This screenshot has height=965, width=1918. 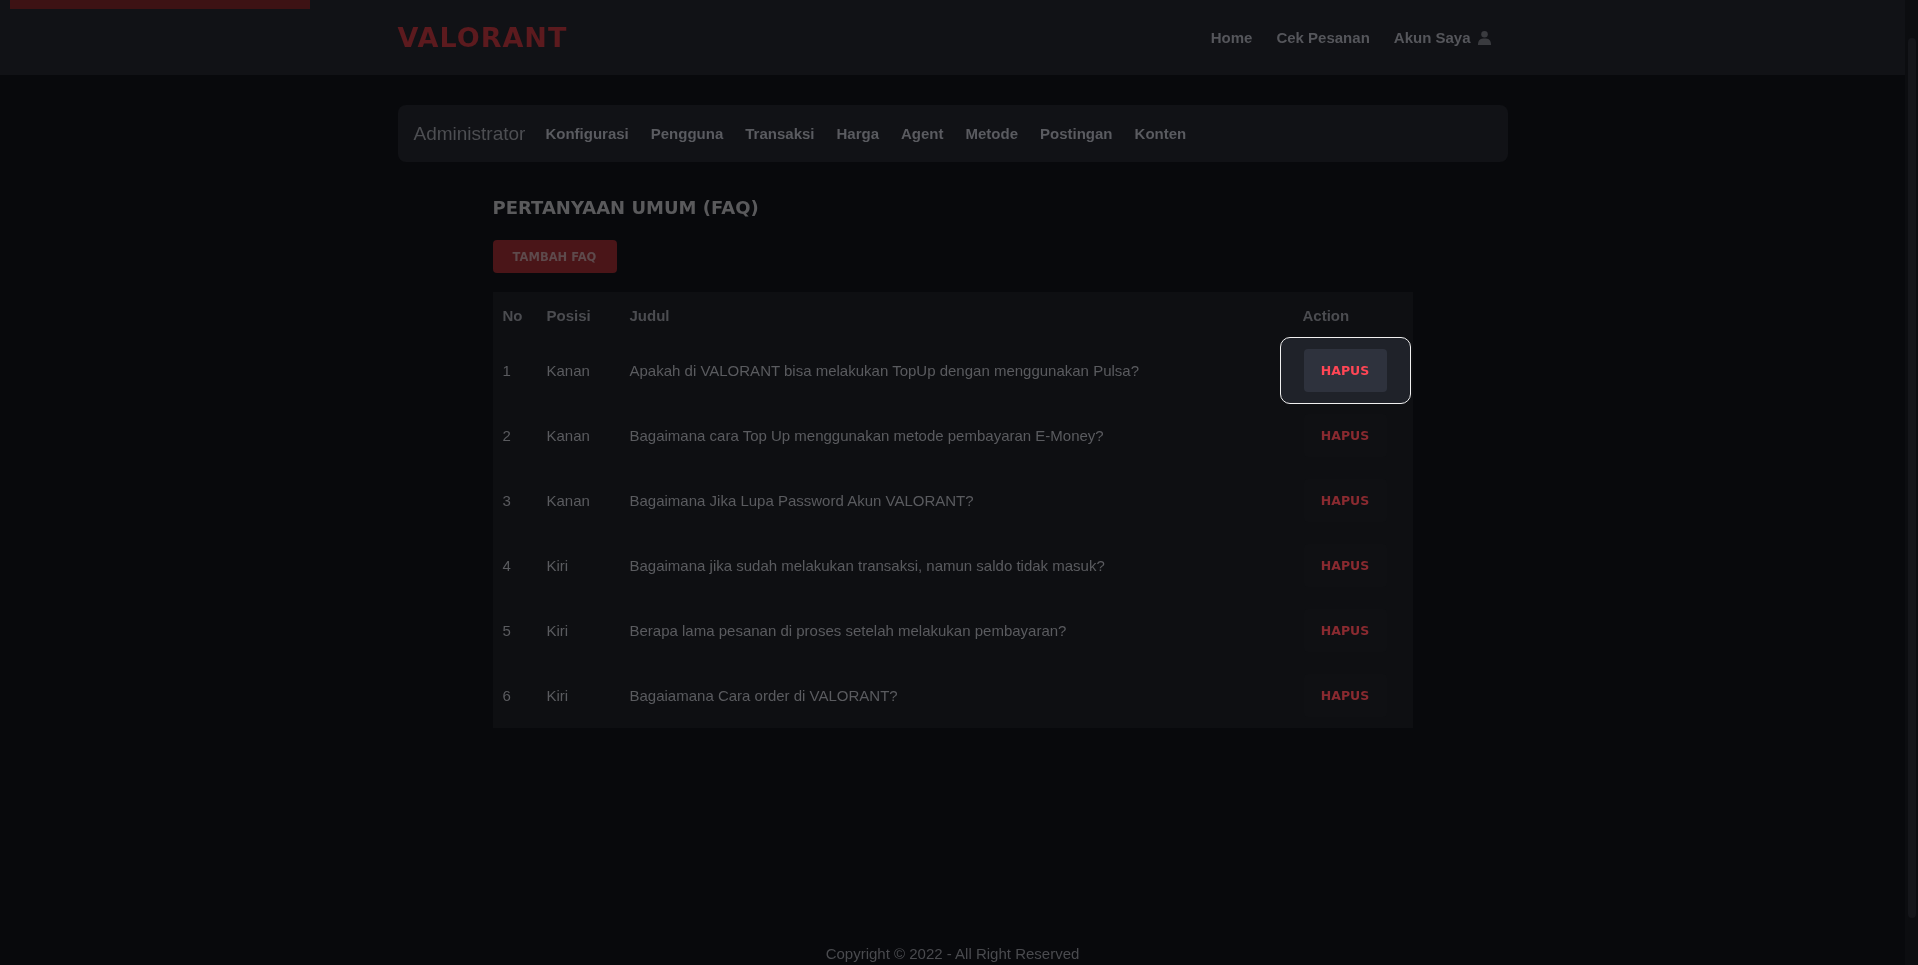 I want to click on table-cell-text: Berapa lama pesanan di proses setelah melakukan pembayaran?, so click(x=848, y=630).